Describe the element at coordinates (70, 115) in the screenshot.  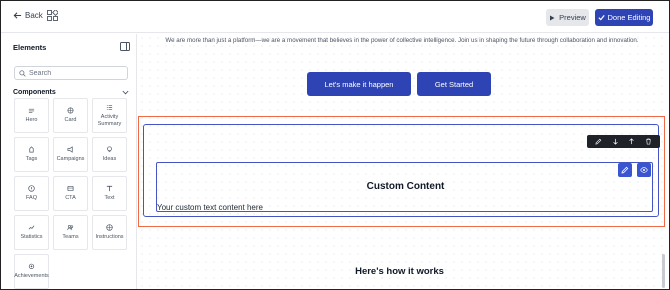
I see `tile-card: Card` at that location.